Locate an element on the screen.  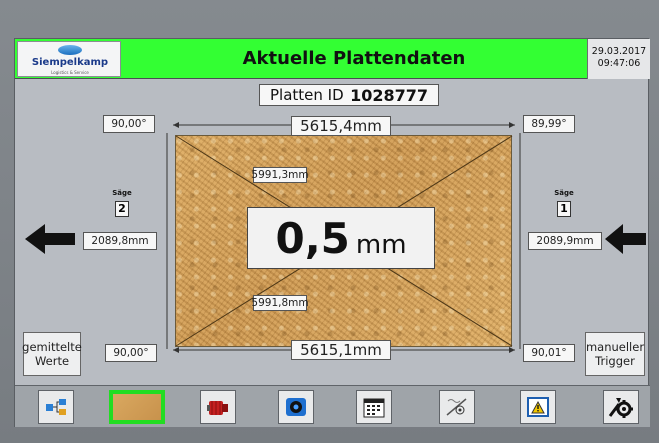
board-button is located at coordinates (137, 407).